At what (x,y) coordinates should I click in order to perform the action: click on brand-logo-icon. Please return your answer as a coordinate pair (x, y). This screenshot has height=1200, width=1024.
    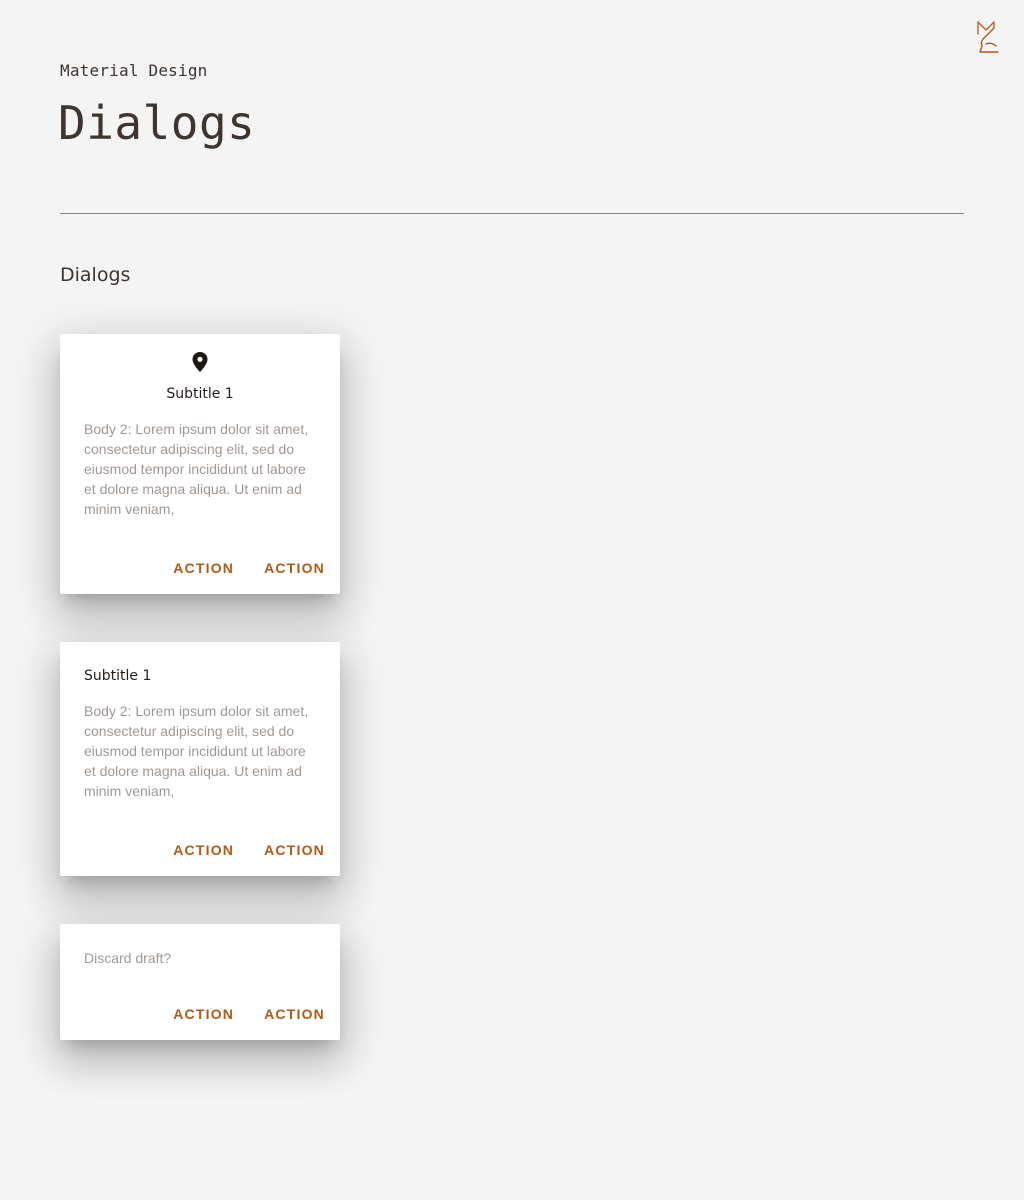
    Looking at the image, I should click on (989, 37).